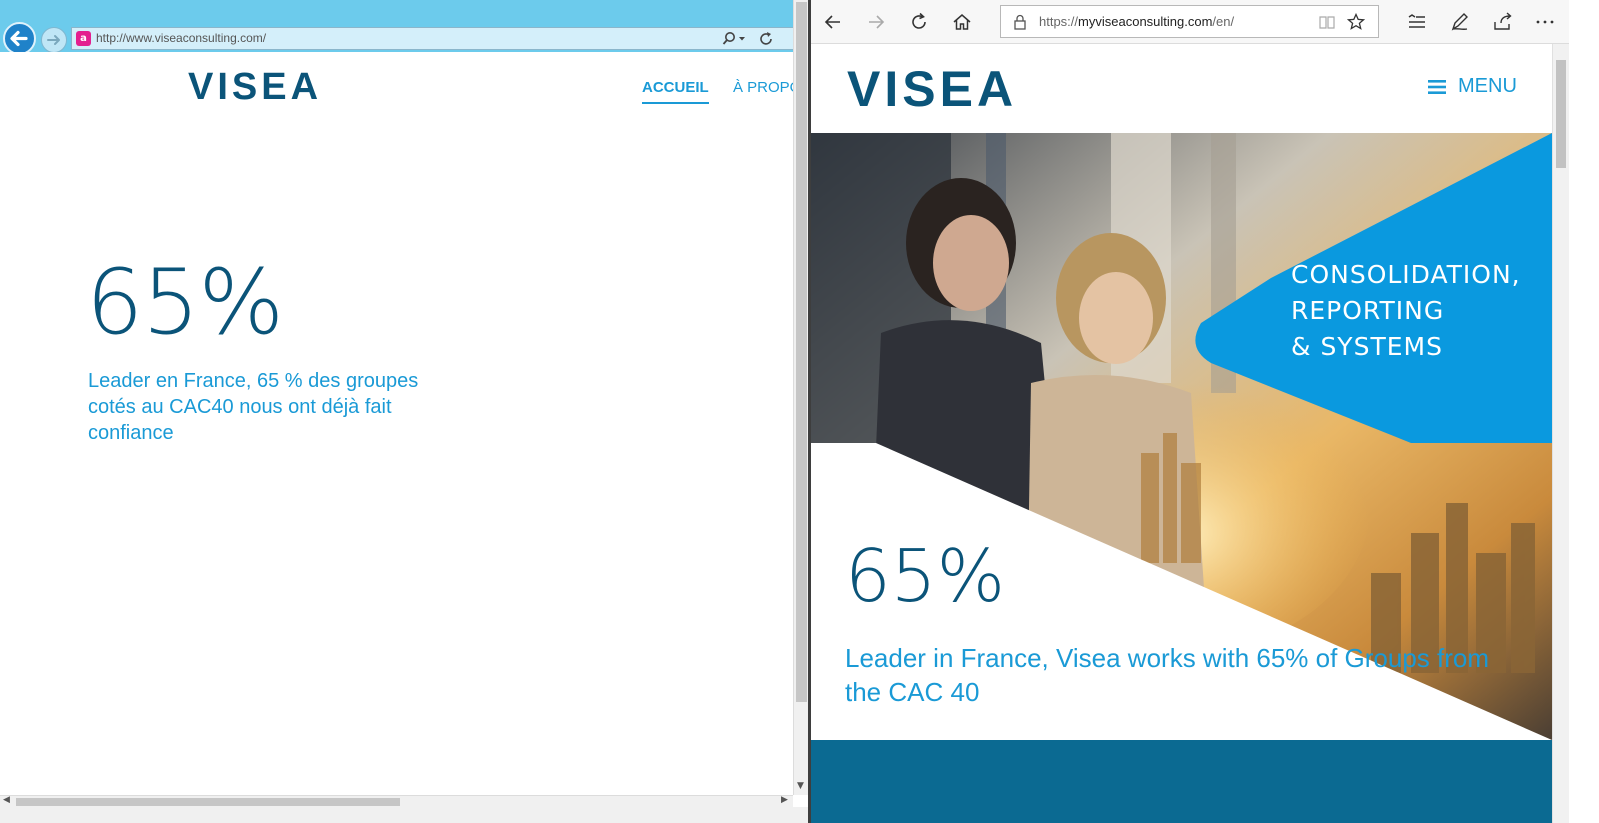  I want to click on menu-button: MENU, so click(1472, 86).